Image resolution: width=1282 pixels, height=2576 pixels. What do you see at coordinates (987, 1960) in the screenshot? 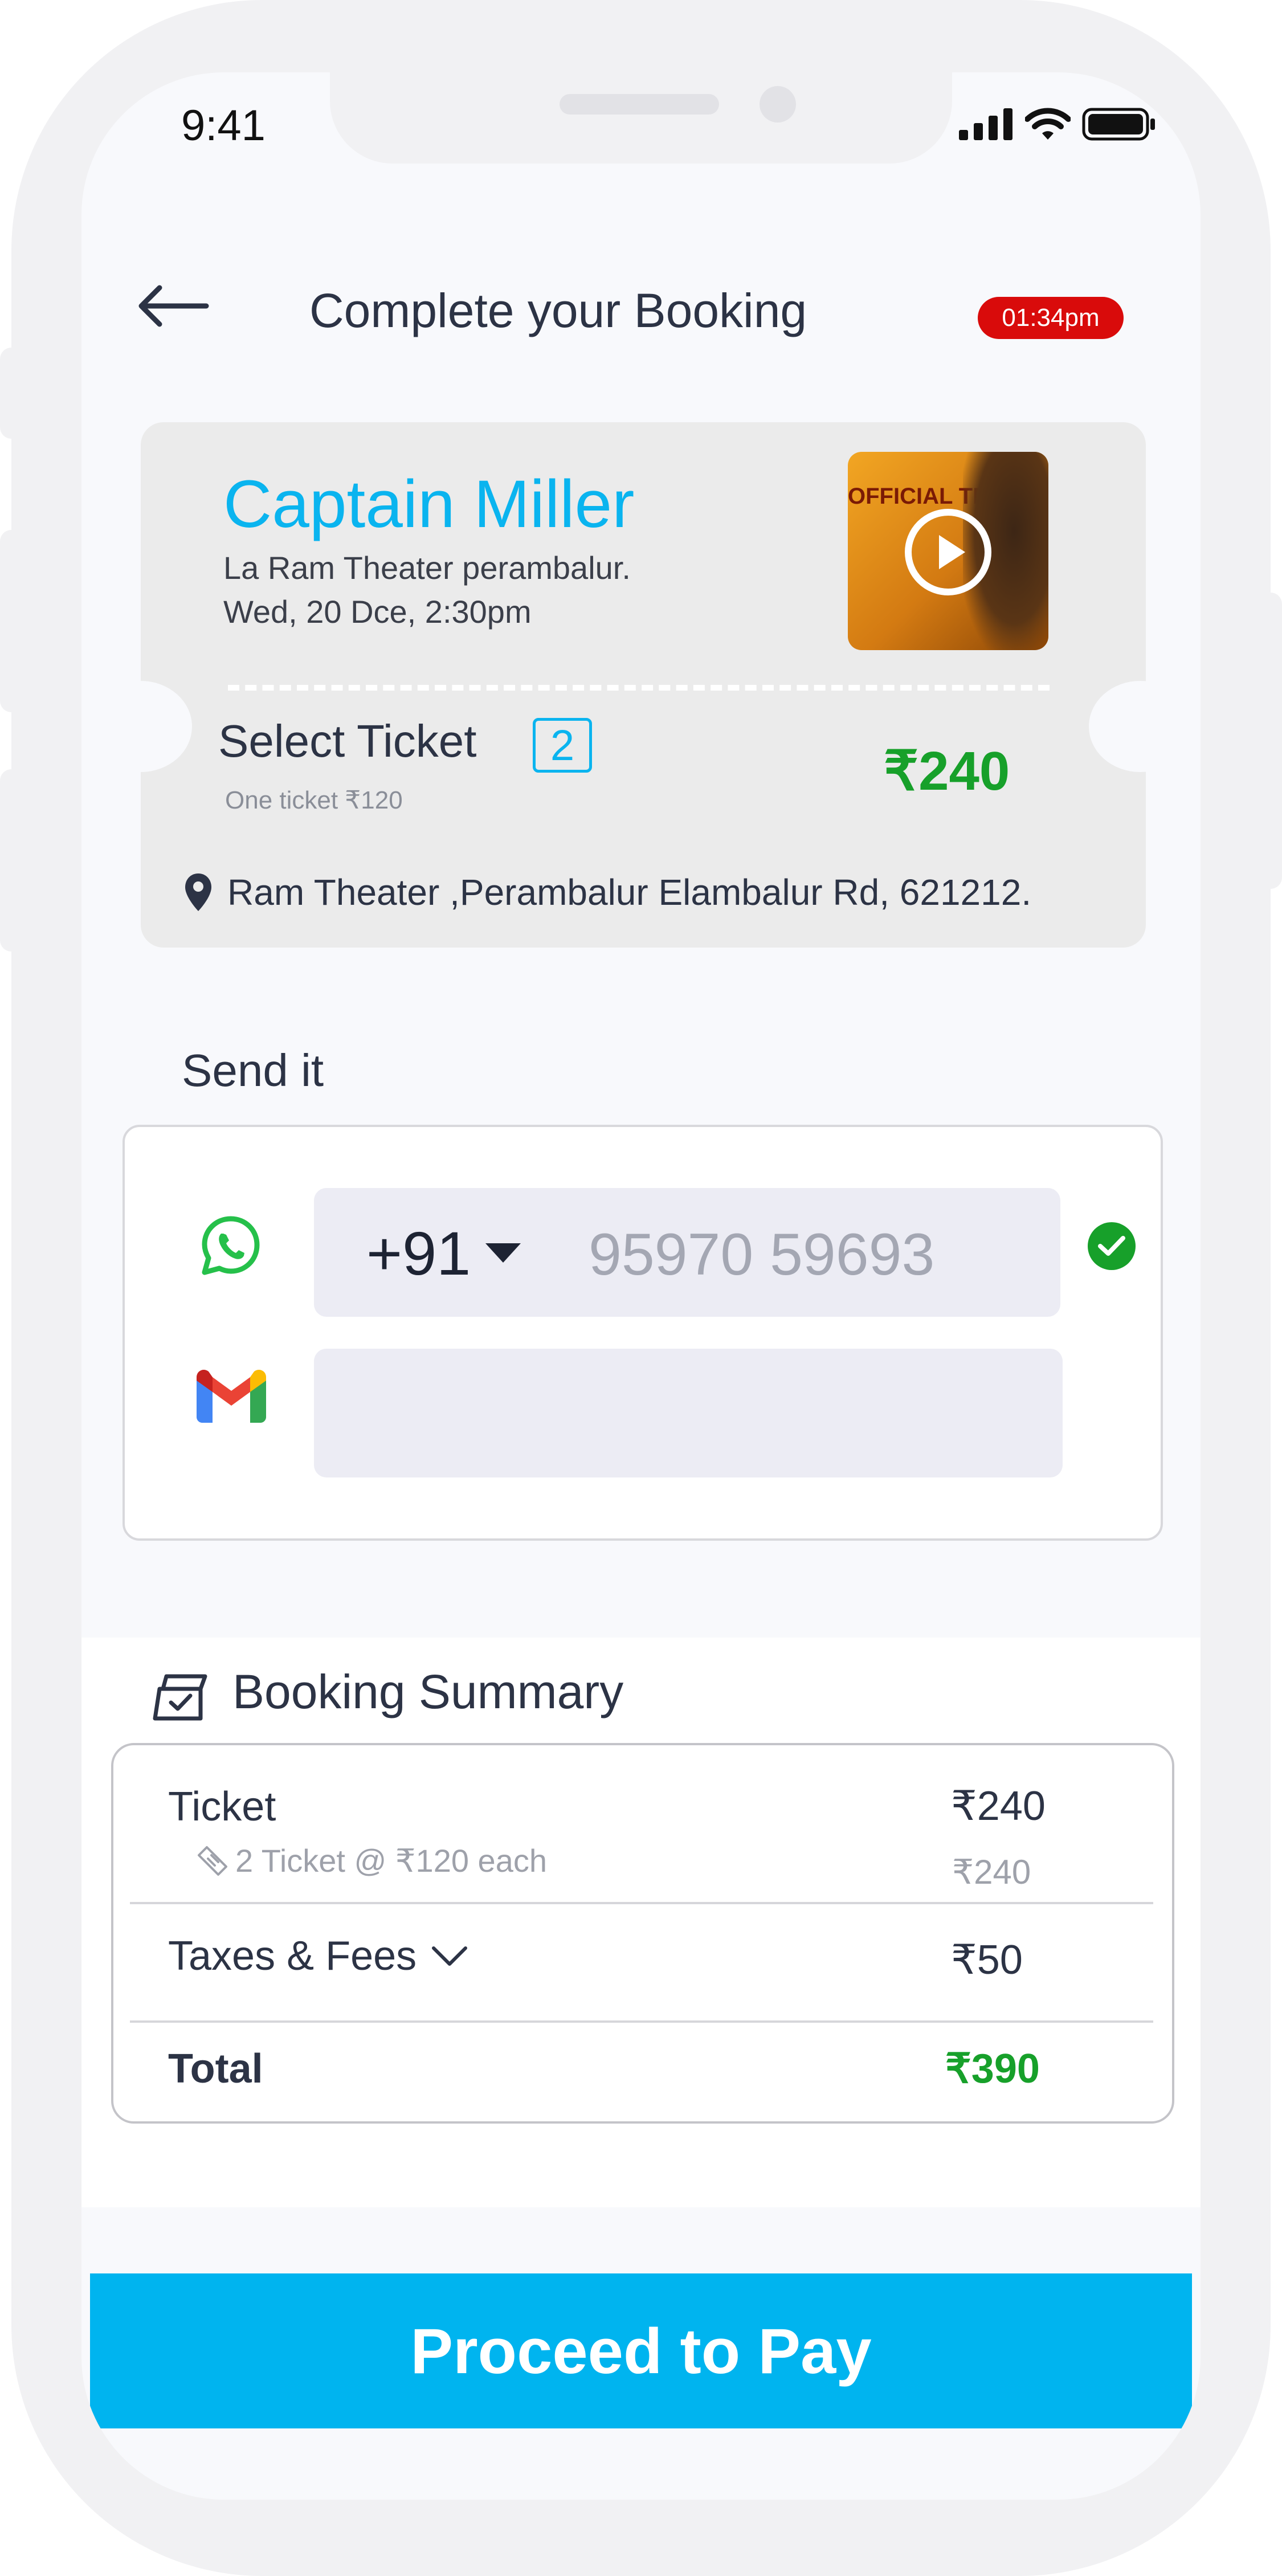
I see `taxes-amount: ₹50` at bounding box center [987, 1960].